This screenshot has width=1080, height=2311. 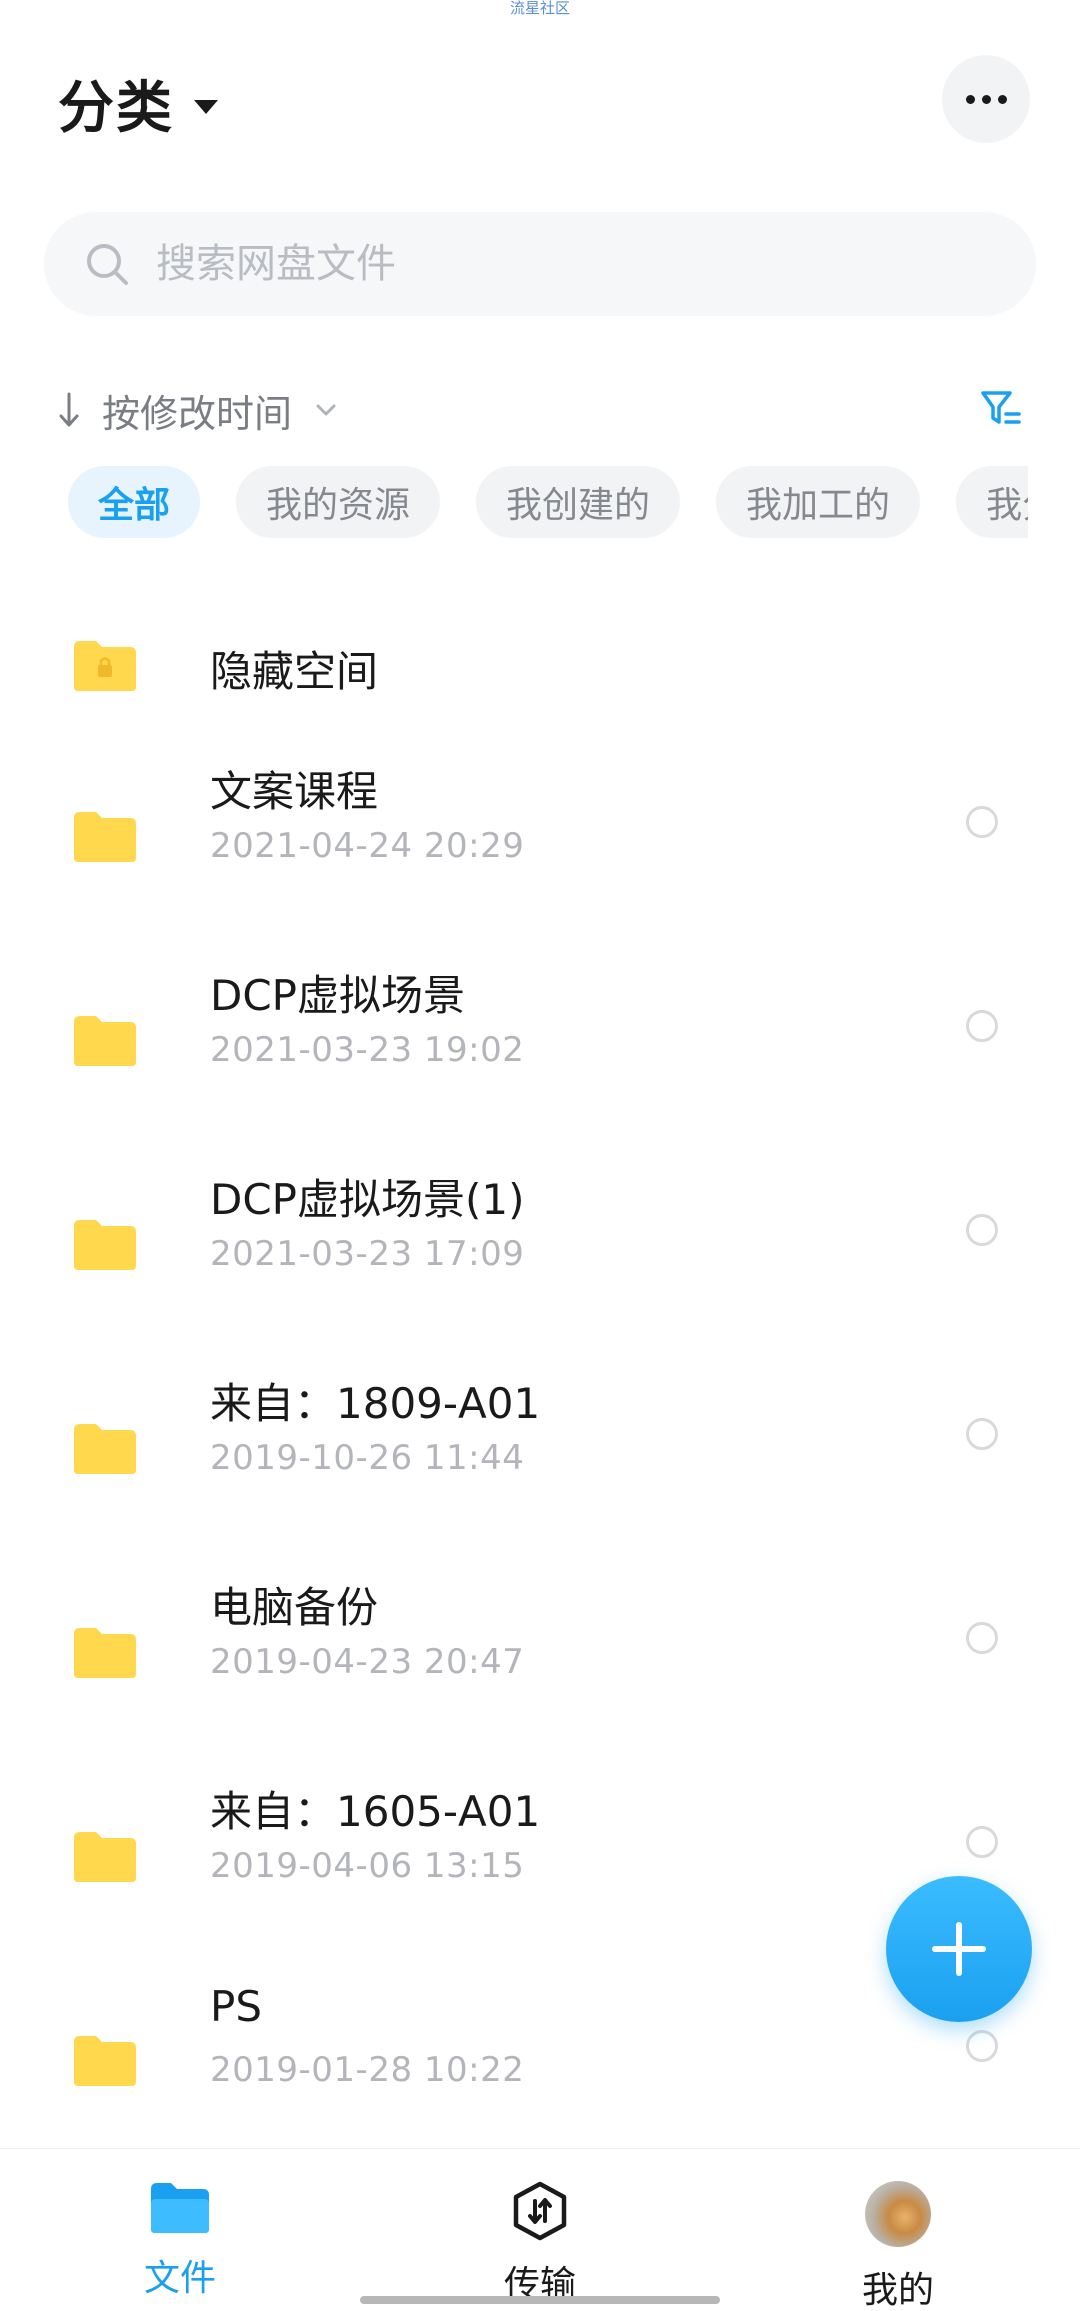 What do you see at coordinates (540, 1046) in the screenshot?
I see `file-row: DCP虚拟场景 2021-03-23 19:02` at bounding box center [540, 1046].